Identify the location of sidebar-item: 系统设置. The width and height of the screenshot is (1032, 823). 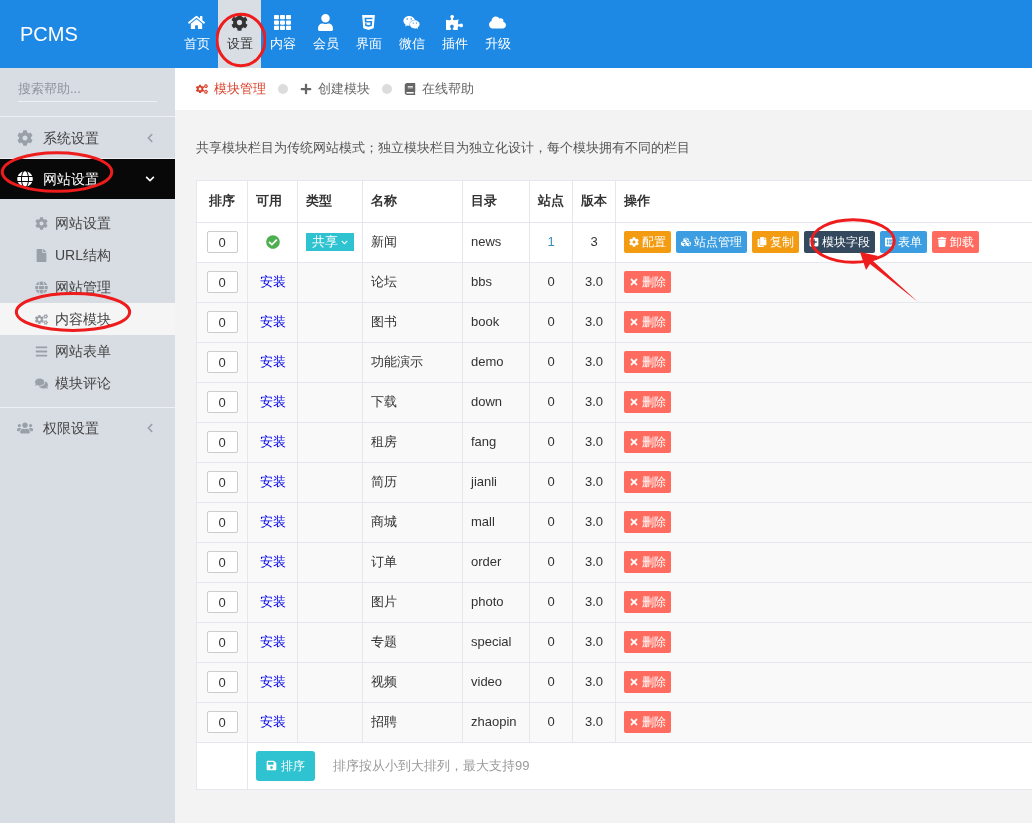
(87, 138).